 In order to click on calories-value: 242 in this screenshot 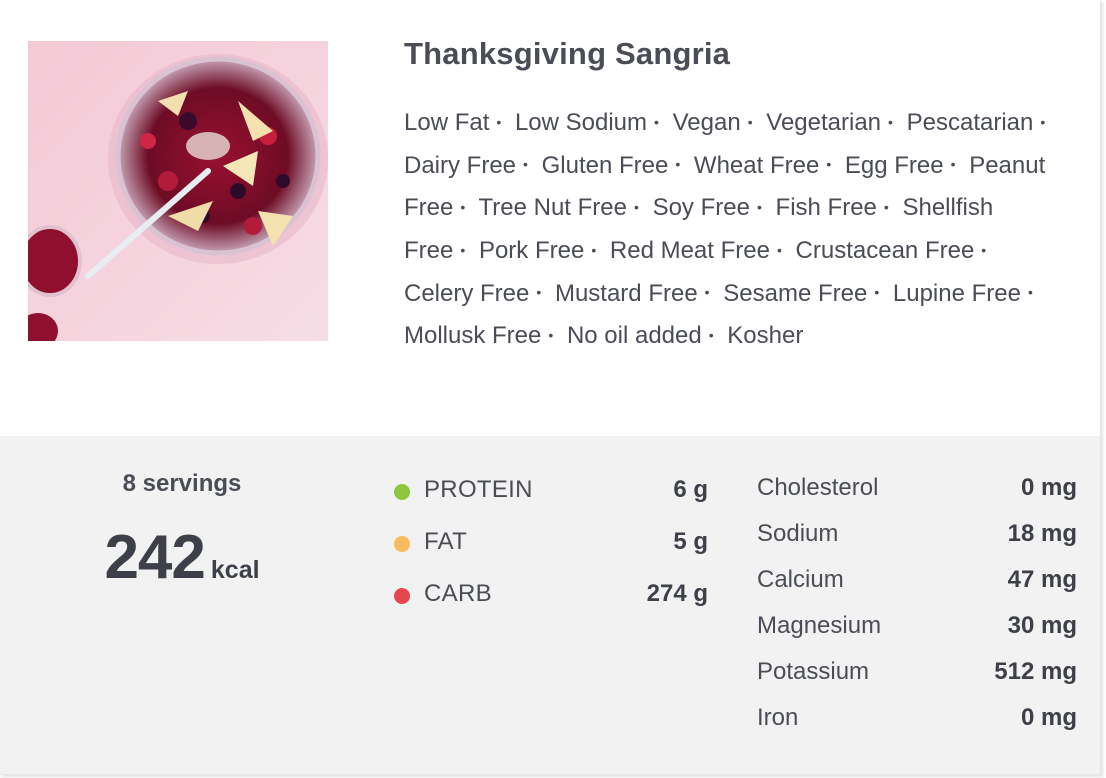, I will do `click(154, 557)`.